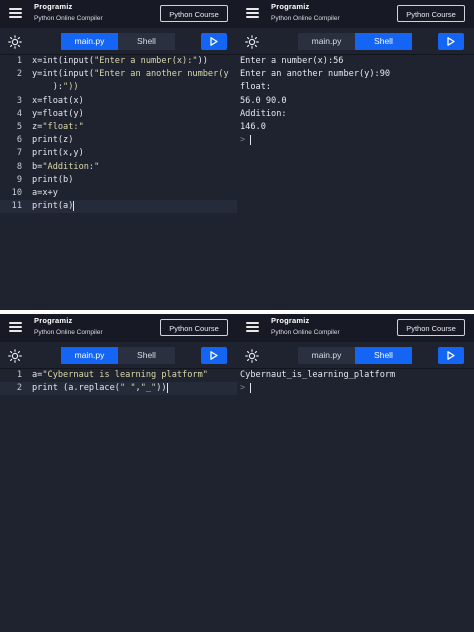  I want to click on output-line: Enter a number(x):56, so click(292, 61).